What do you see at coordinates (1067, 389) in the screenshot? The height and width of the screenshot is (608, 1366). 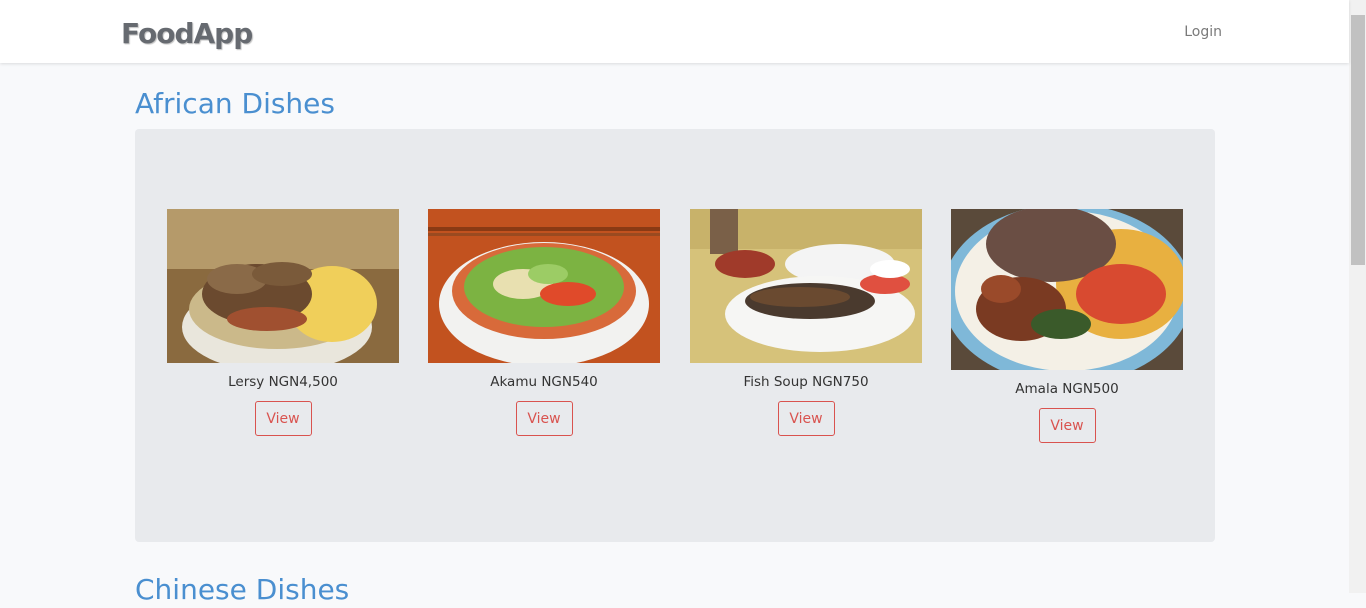 I see `dish-caption: Amala NGN500` at bounding box center [1067, 389].